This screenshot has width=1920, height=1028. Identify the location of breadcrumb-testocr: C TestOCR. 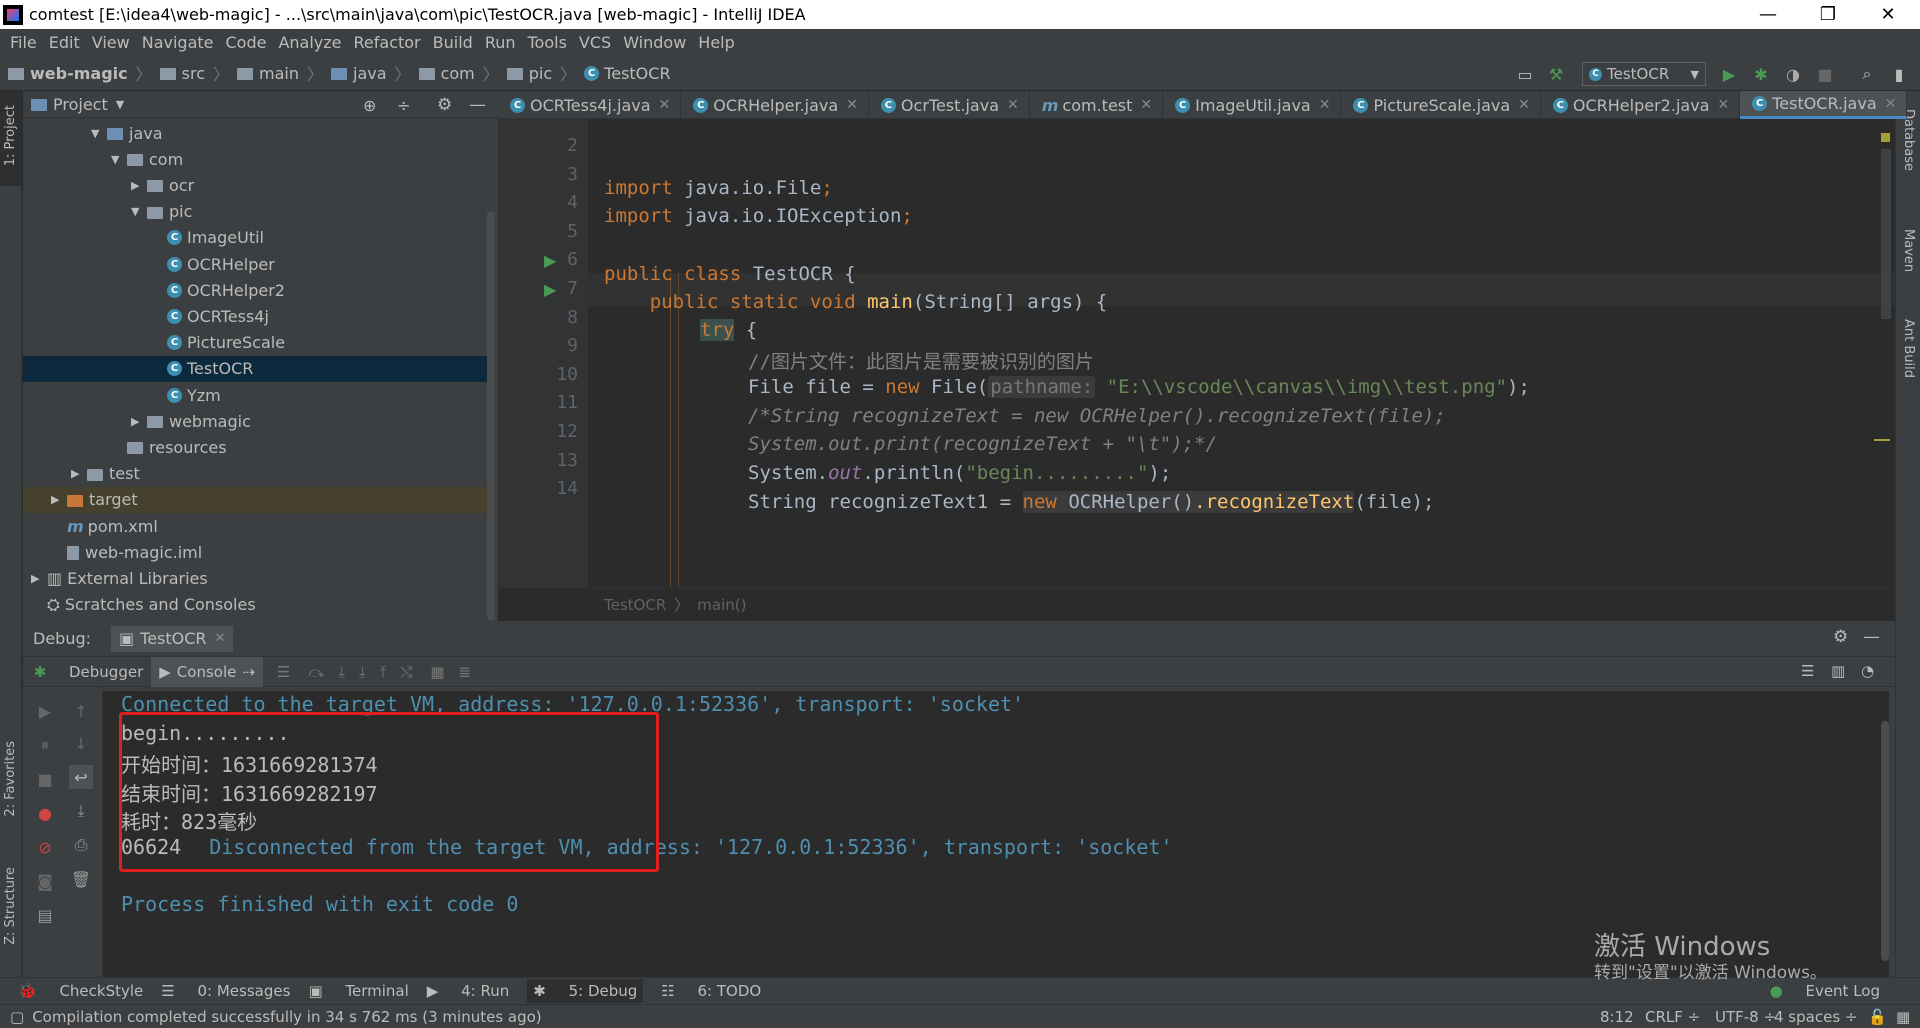
(627, 73).